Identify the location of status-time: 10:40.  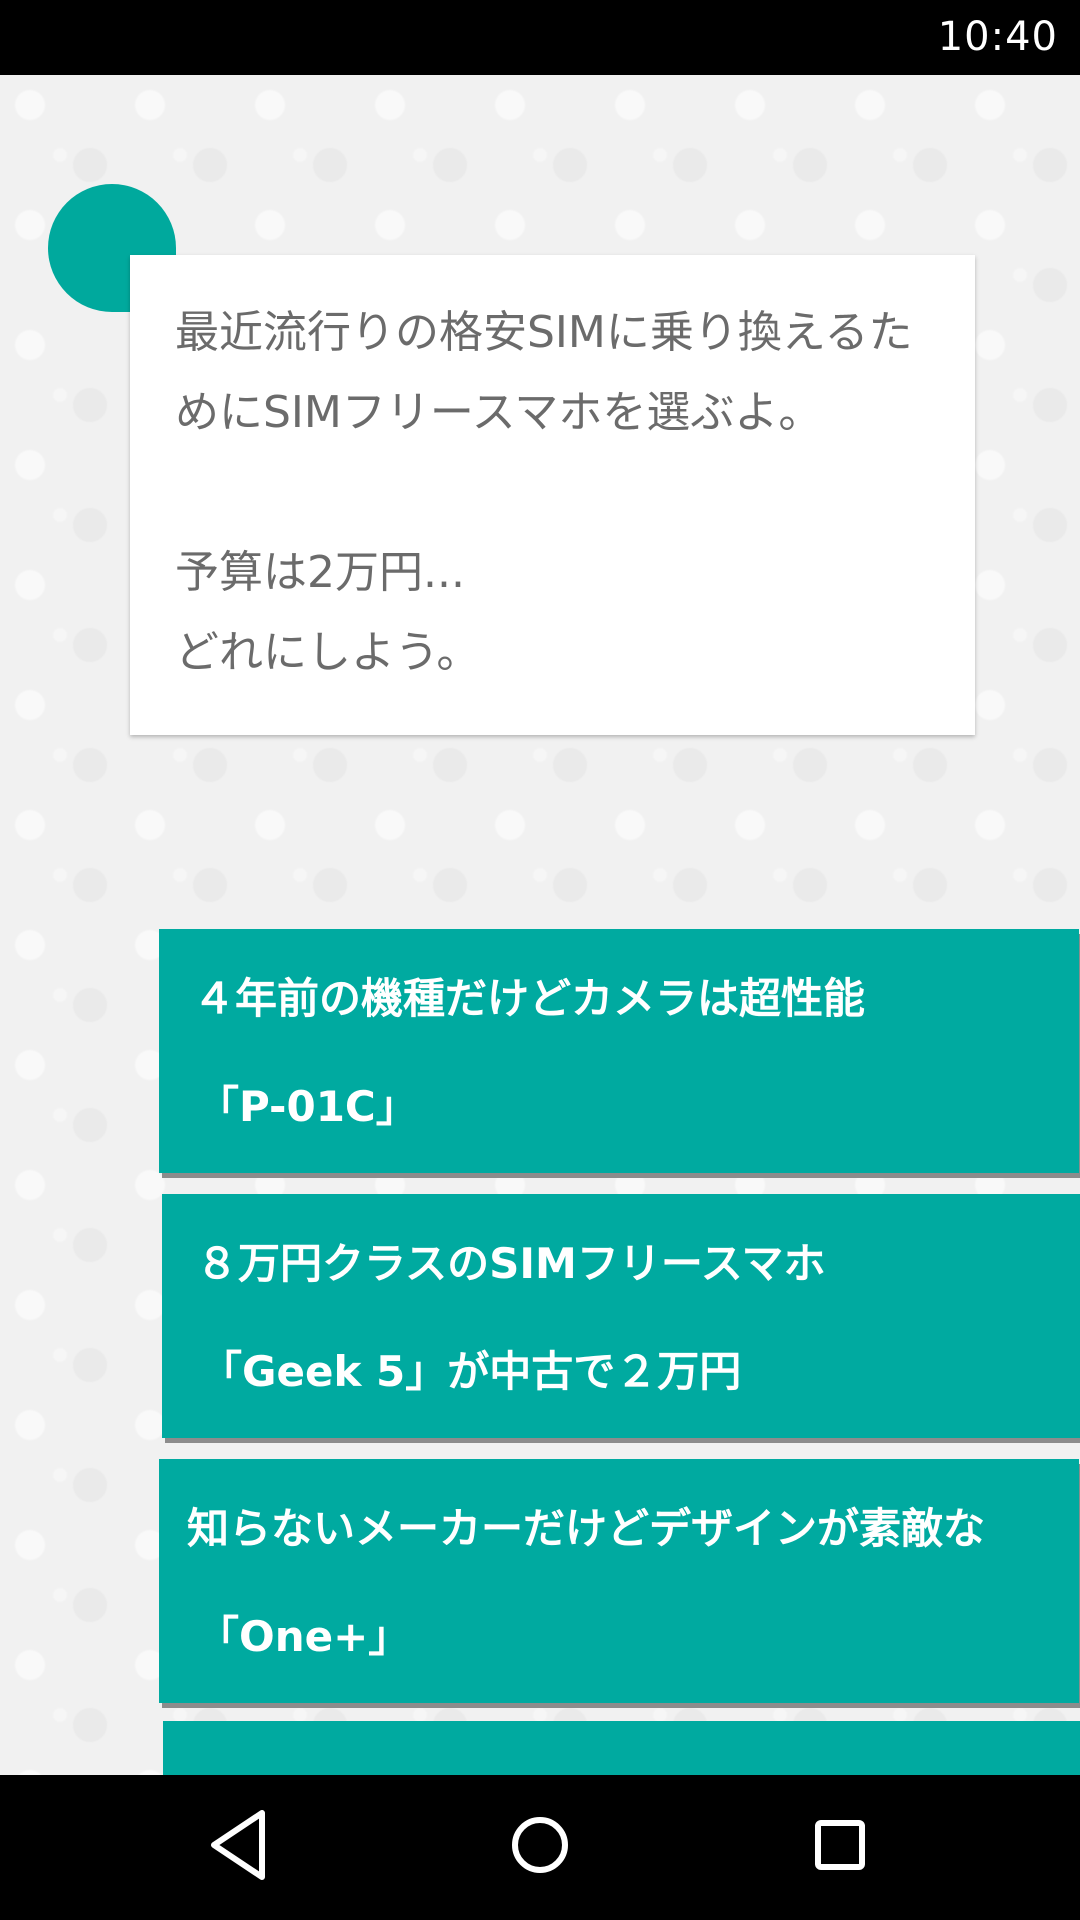
(997, 37).